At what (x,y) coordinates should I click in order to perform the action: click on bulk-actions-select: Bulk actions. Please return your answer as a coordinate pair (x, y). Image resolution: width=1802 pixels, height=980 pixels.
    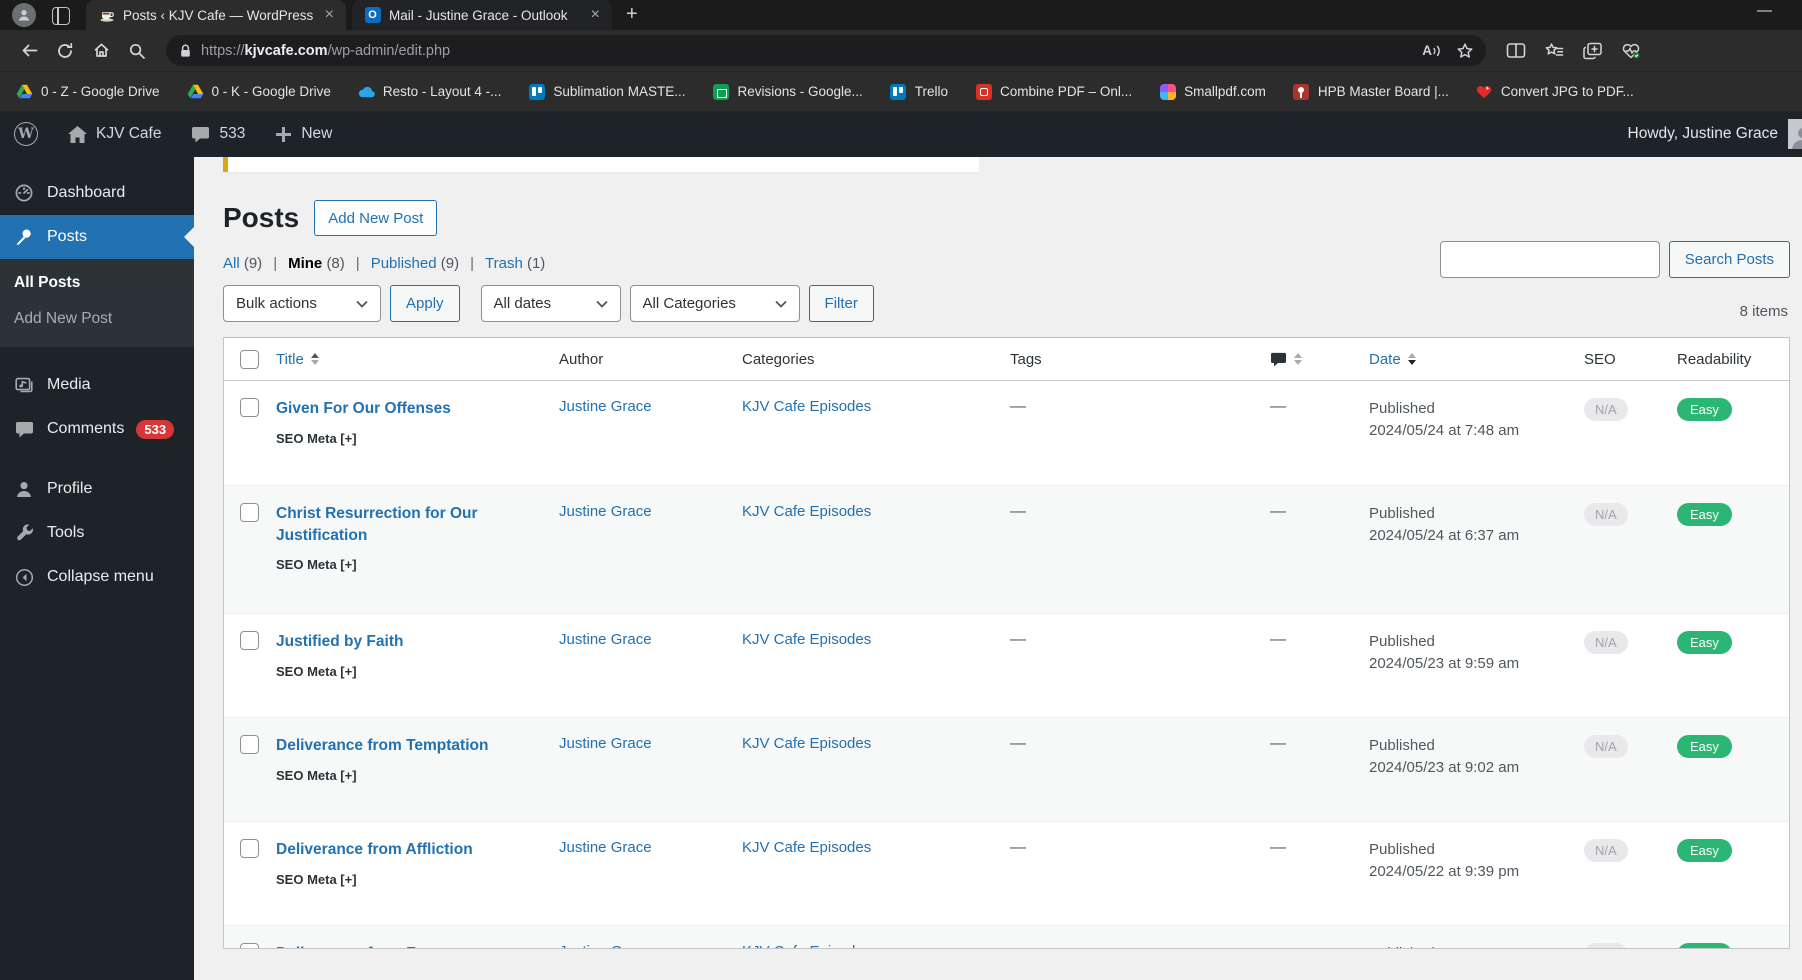
    Looking at the image, I should click on (302, 303).